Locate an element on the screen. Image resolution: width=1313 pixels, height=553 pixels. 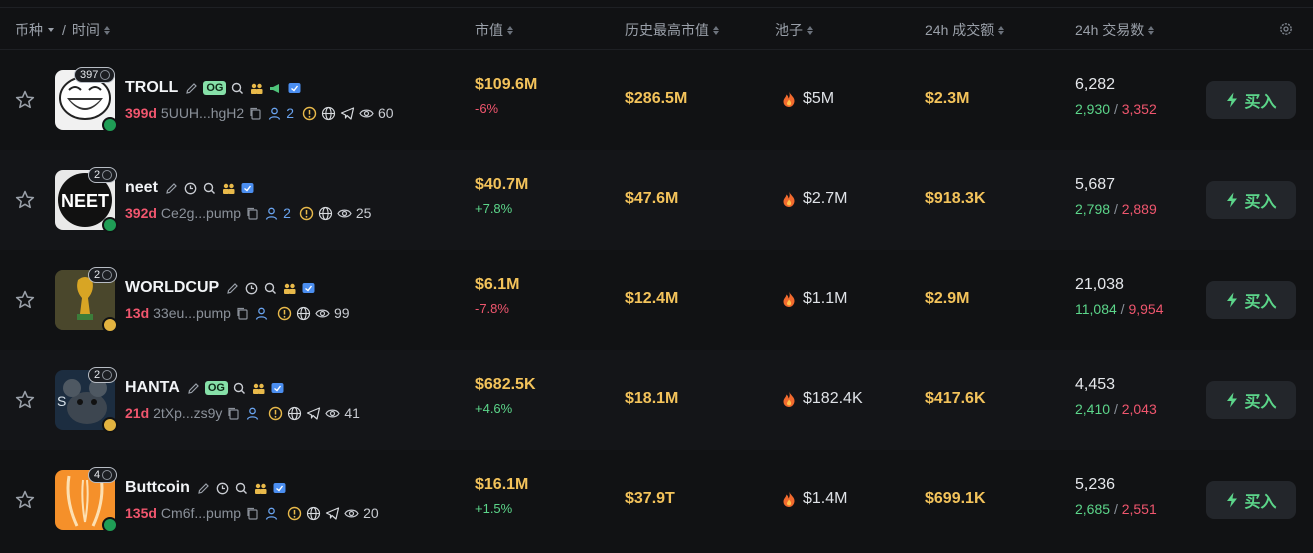
ath-header: 历史最高市值 is located at coordinates (672, 30).